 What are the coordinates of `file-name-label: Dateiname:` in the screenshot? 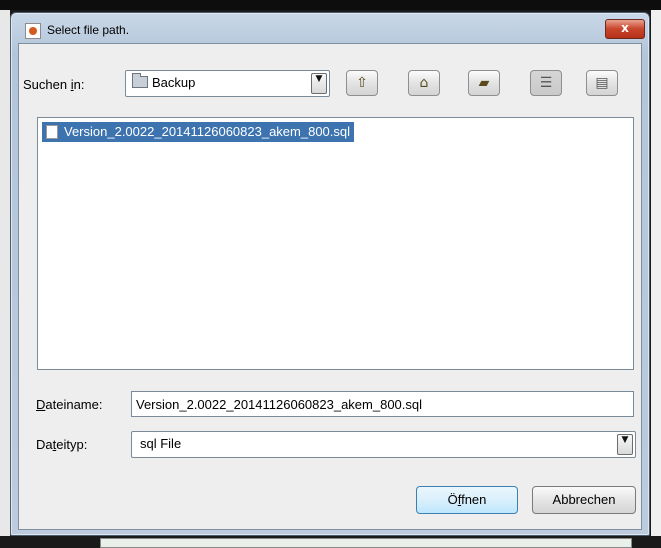 It's located at (69, 404).